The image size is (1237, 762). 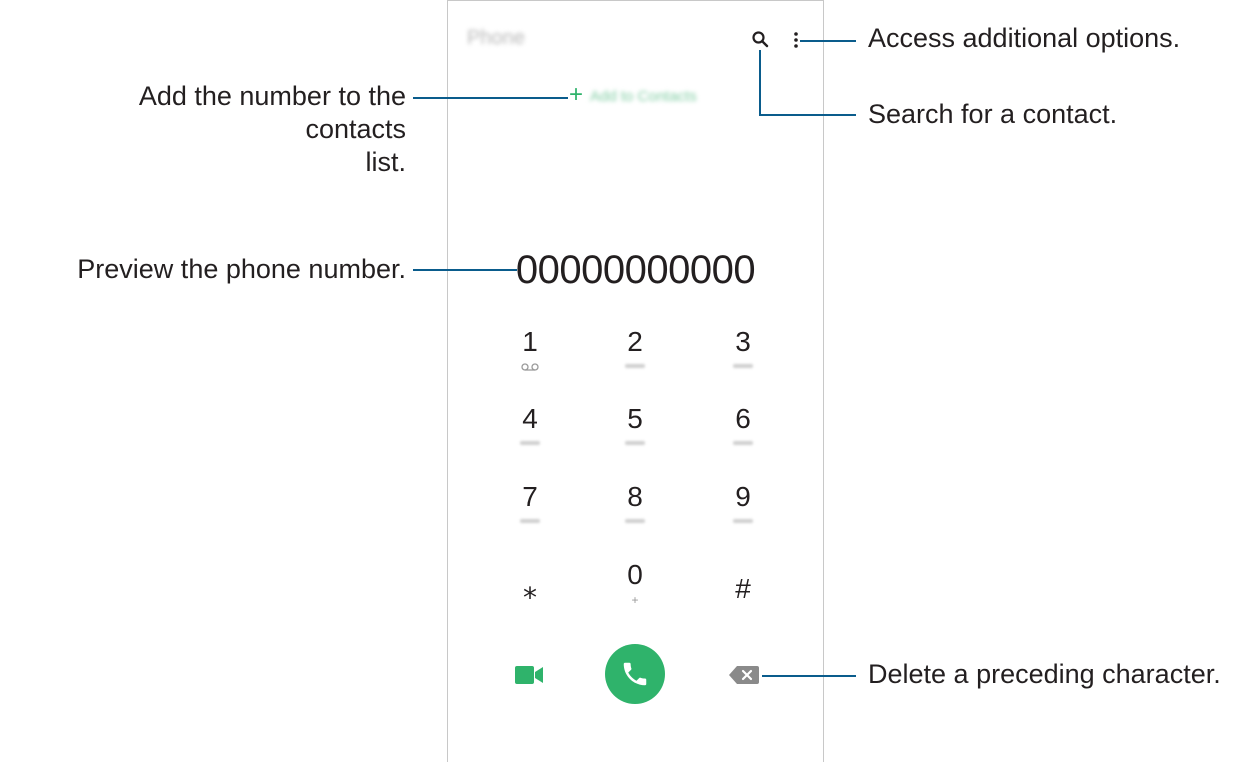 I want to click on key-2: 2, so click(x=635, y=347).